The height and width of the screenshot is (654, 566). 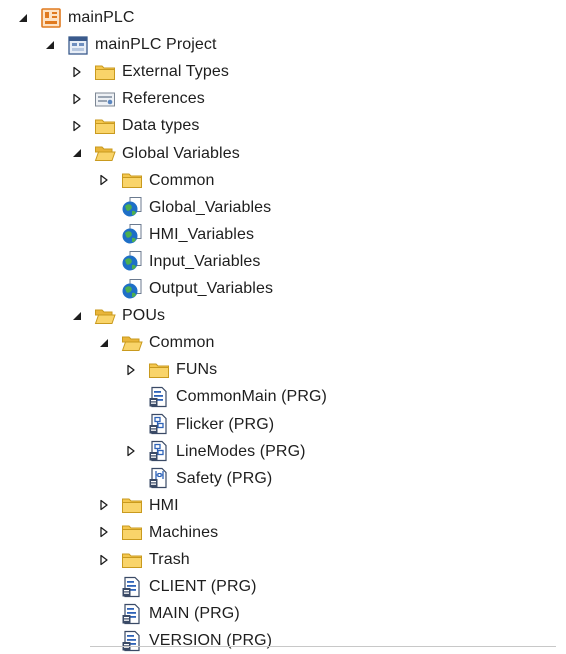 What do you see at coordinates (251, 397) in the screenshot?
I see `tree-node-label: CommonMain (PRG)` at bounding box center [251, 397].